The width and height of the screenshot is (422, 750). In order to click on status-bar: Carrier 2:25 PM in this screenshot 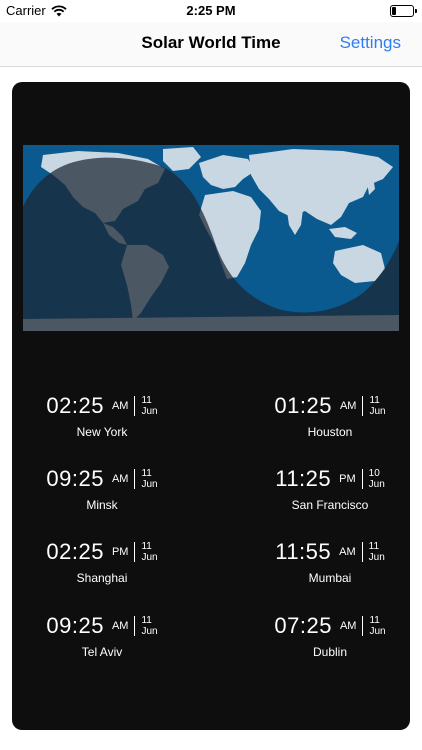, I will do `click(211, 11)`.